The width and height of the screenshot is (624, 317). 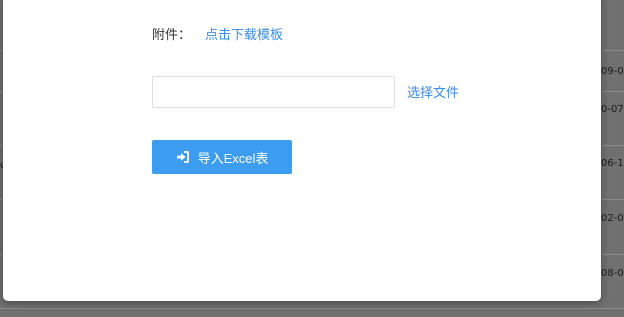 I want to click on attachment-label: 附件：, so click(x=172, y=35).